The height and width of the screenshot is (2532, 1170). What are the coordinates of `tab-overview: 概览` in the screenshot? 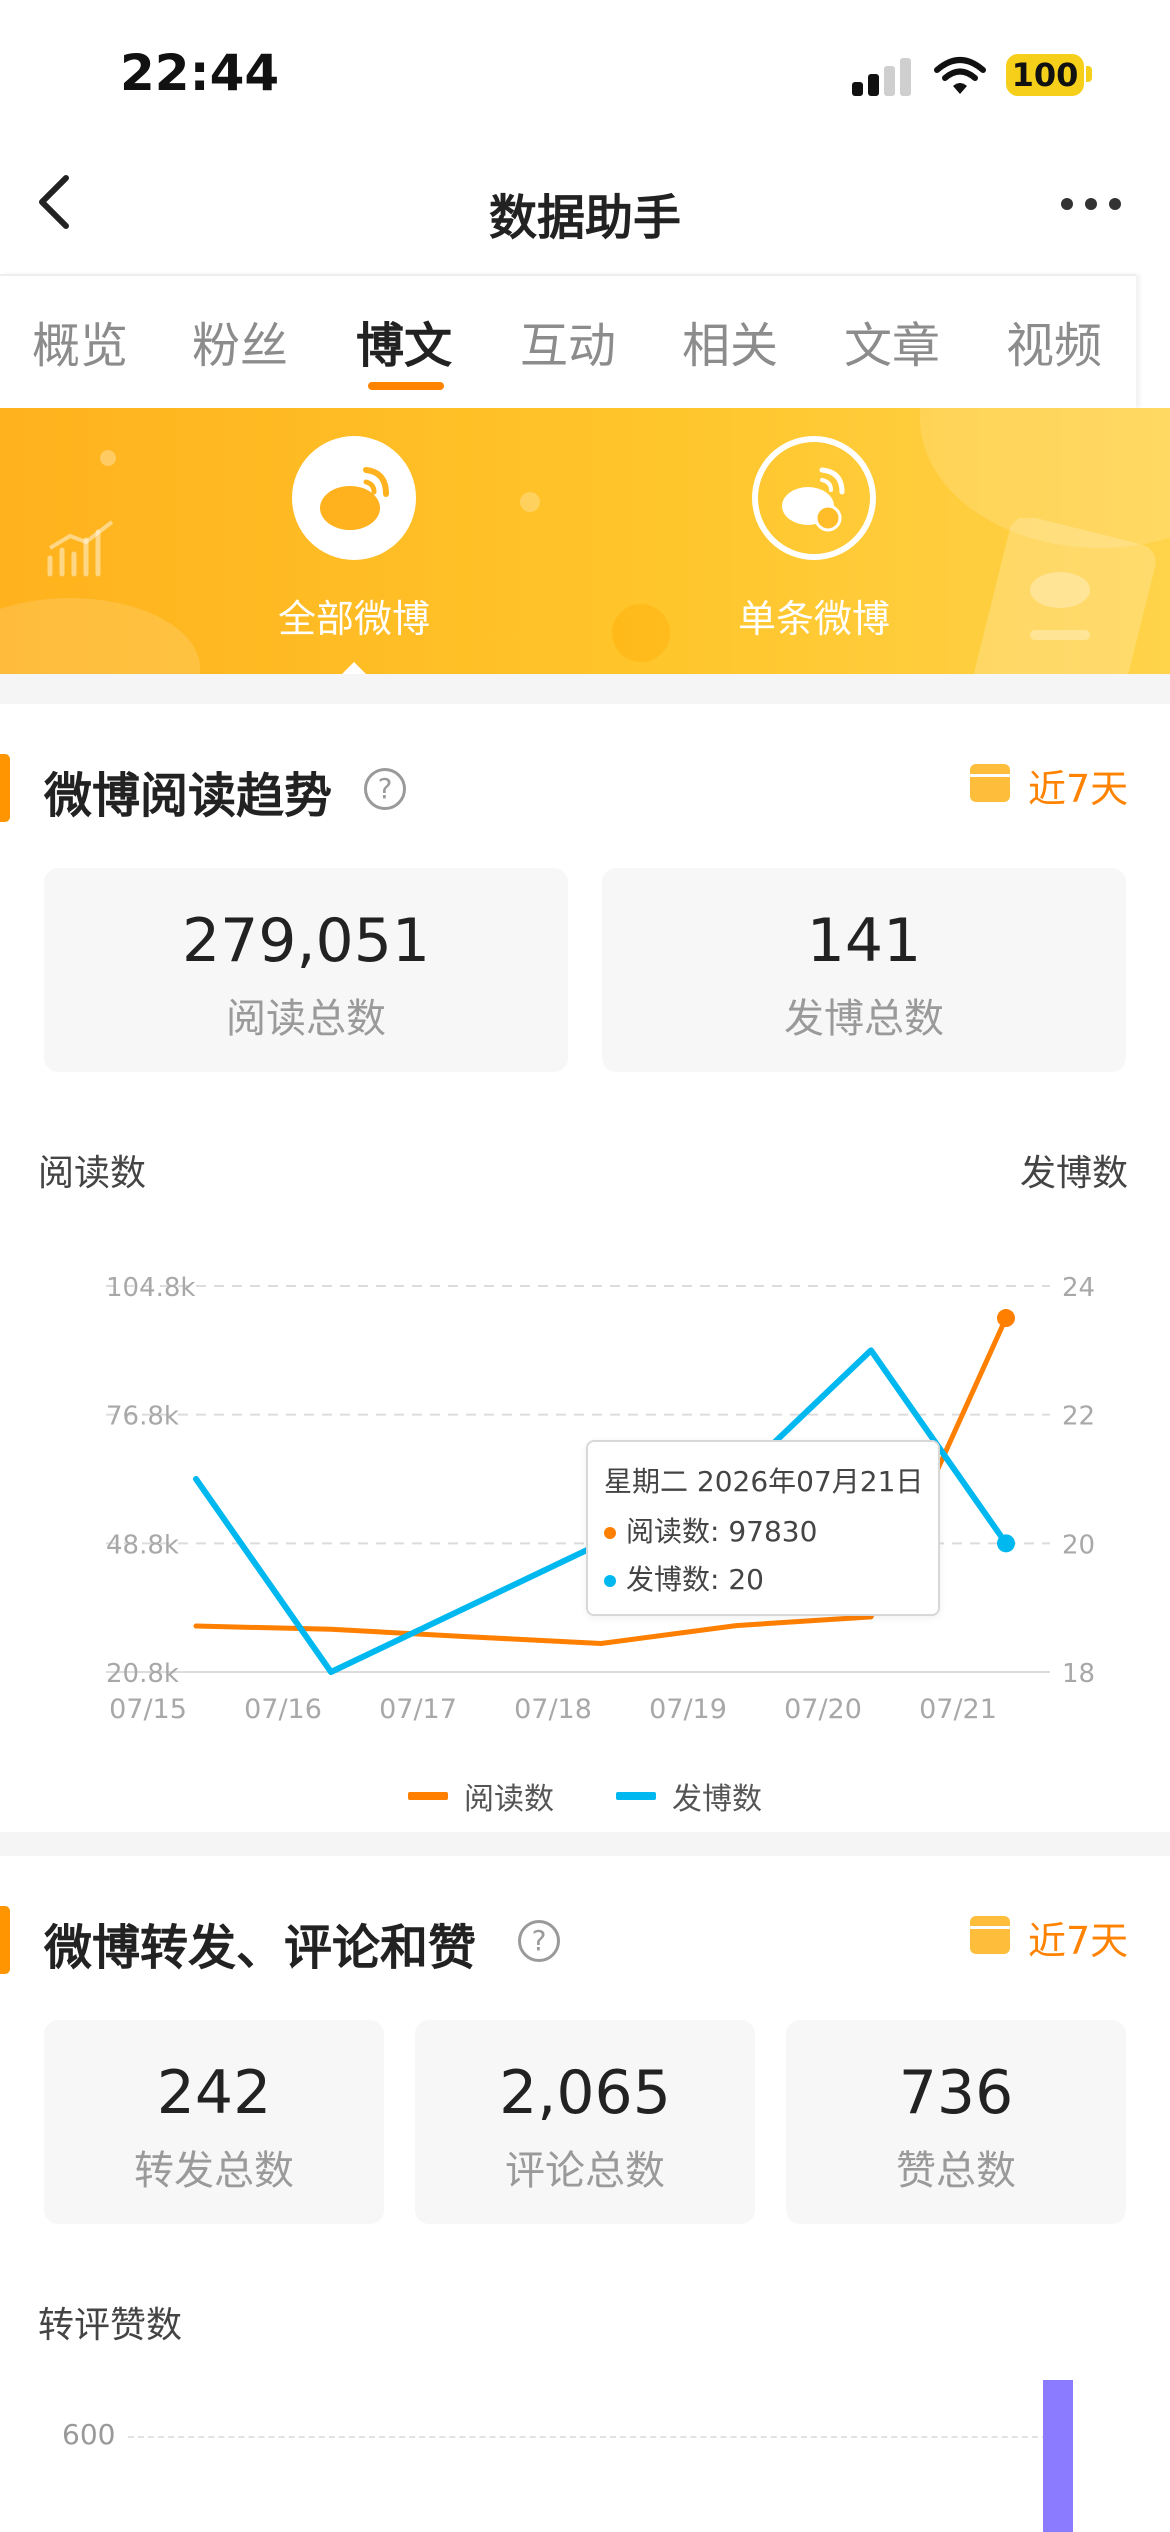 It's located at (80, 341).